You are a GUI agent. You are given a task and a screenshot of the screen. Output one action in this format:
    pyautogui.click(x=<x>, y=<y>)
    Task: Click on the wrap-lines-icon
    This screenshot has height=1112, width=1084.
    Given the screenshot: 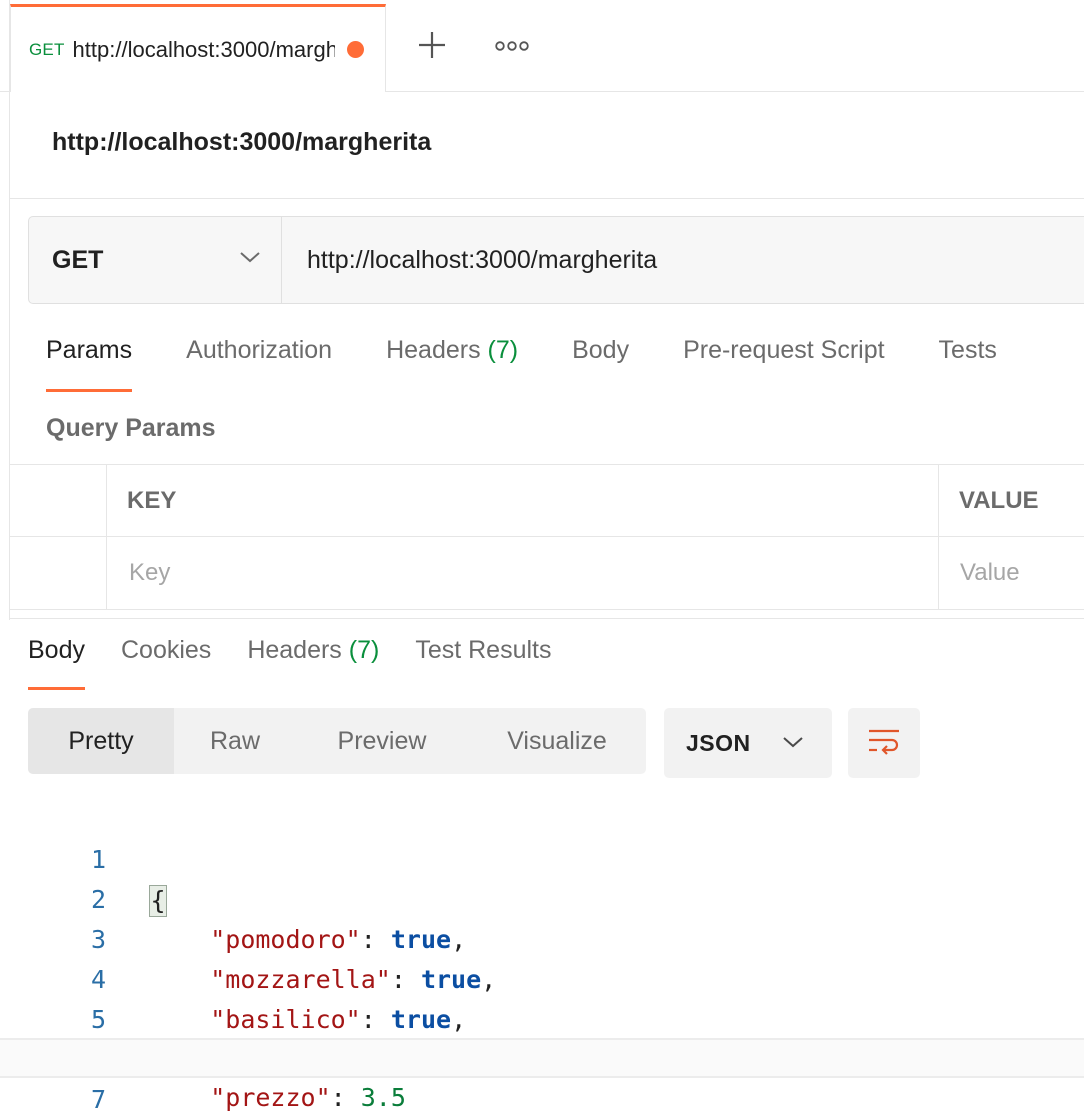 What is the action you would take?
    pyautogui.click(x=884, y=743)
    